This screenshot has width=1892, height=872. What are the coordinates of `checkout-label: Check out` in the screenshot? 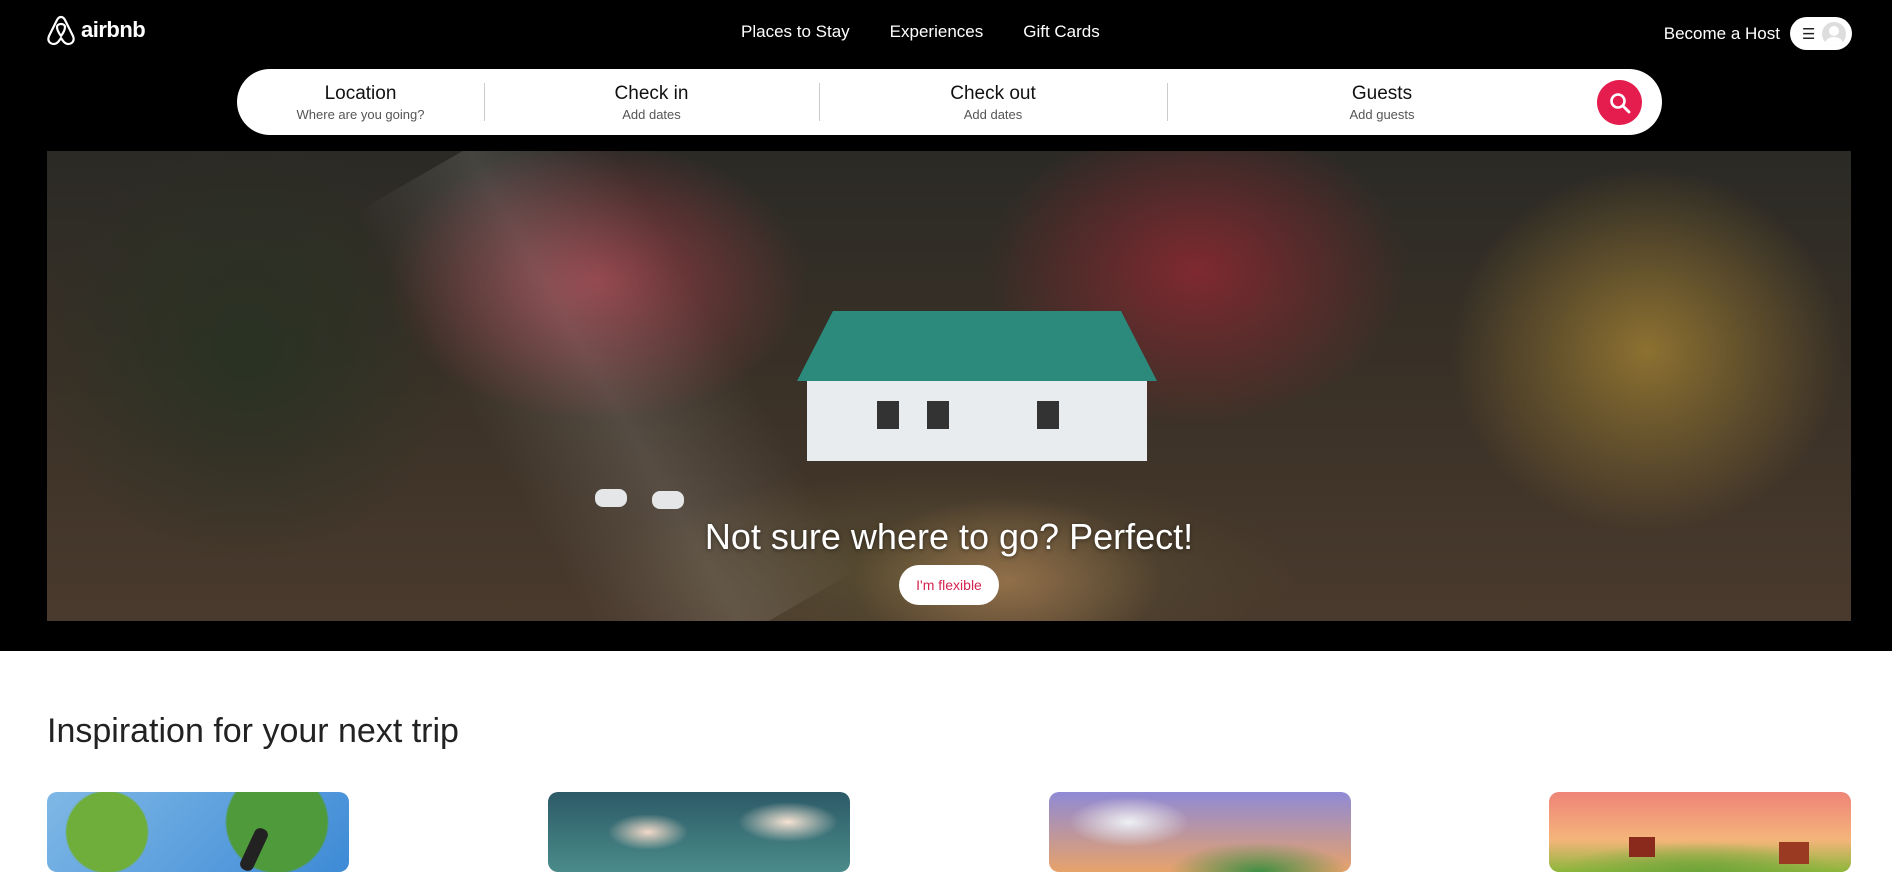 It's located at (993, 93).